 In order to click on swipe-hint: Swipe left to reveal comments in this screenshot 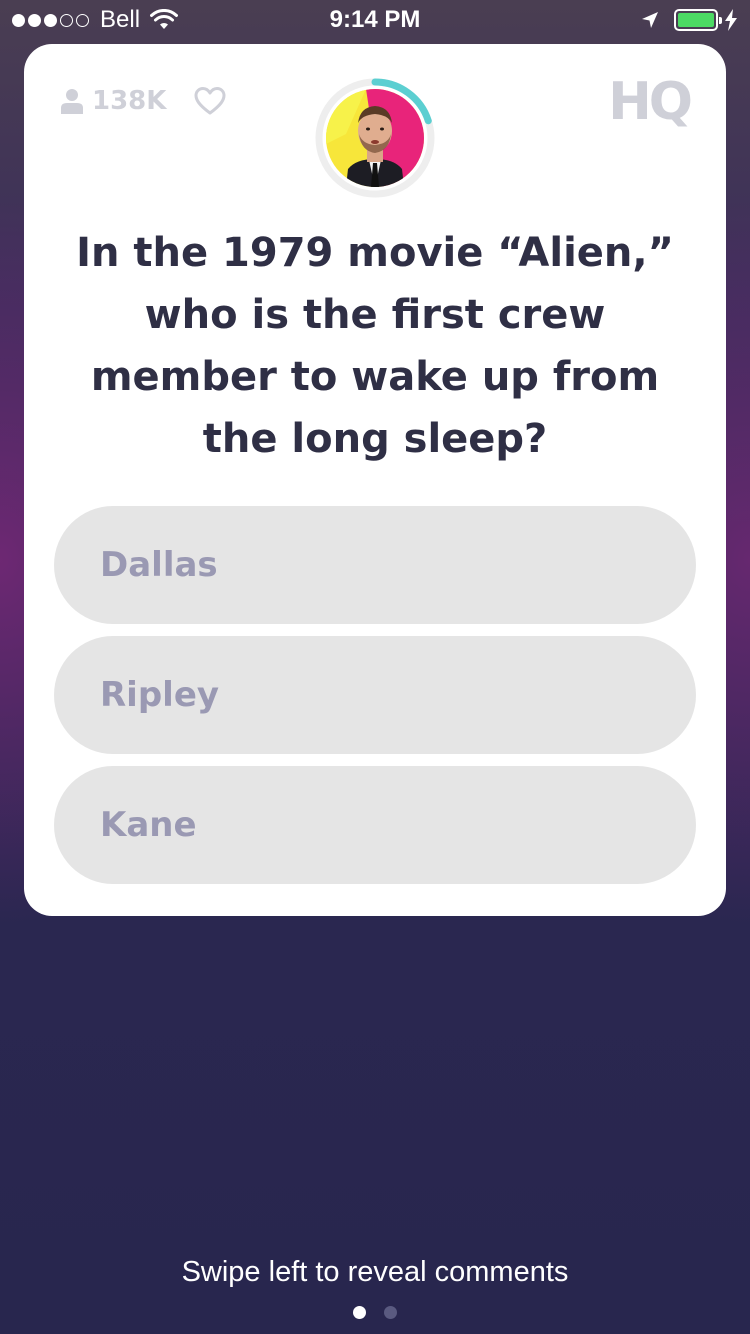, I will do `click(375, 1272)`.